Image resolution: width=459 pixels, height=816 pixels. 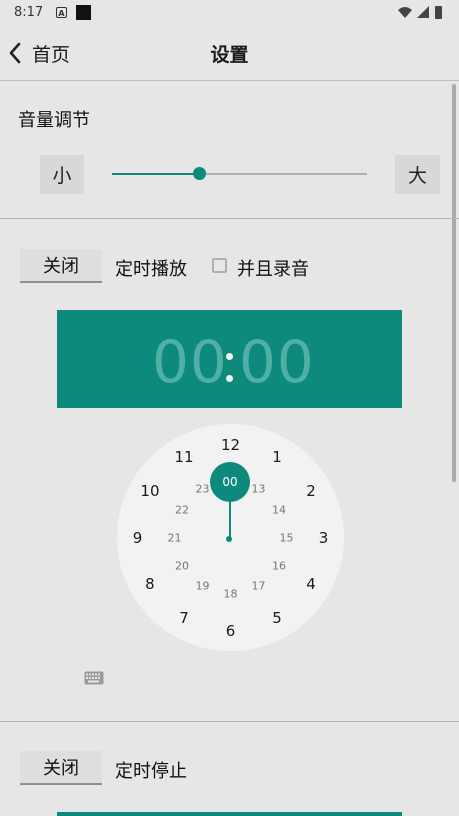 What do you see at coordinates (182, 509) in the screenshot?
I see `clock-hour-22: 22` at bounding box center [182, 509].